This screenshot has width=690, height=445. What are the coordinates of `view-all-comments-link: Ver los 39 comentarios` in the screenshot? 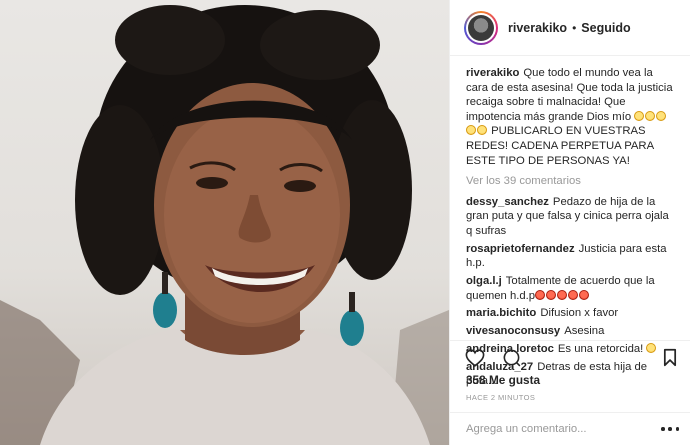 It's located at (571, 181).